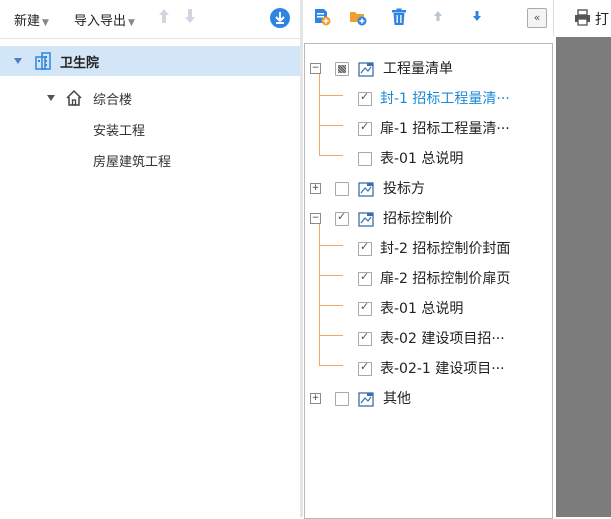 Image resolution: width=611 pixels, height=519 pixels. I want to click on import-export-label: 导入导出, so click(100, 21).